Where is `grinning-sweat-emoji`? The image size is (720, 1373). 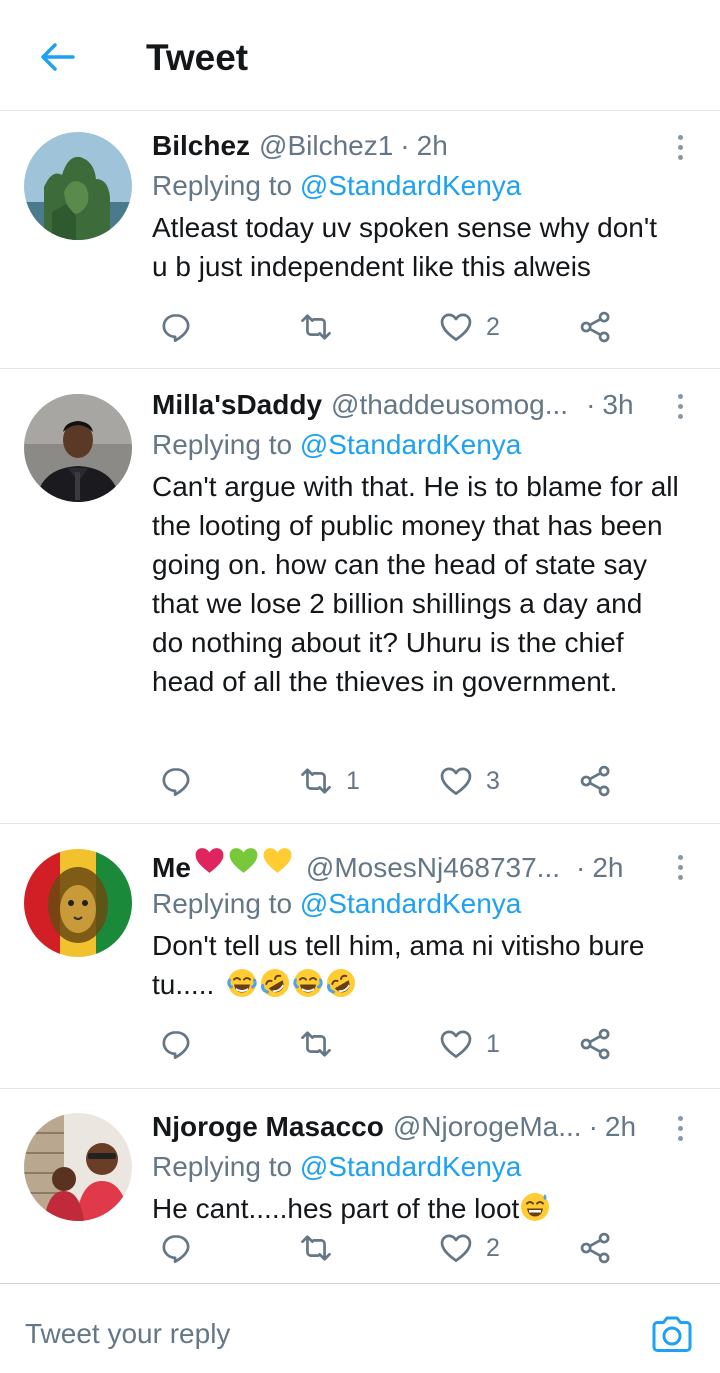 grinning-sweat-emoji is located at coordinates (535, 1207).